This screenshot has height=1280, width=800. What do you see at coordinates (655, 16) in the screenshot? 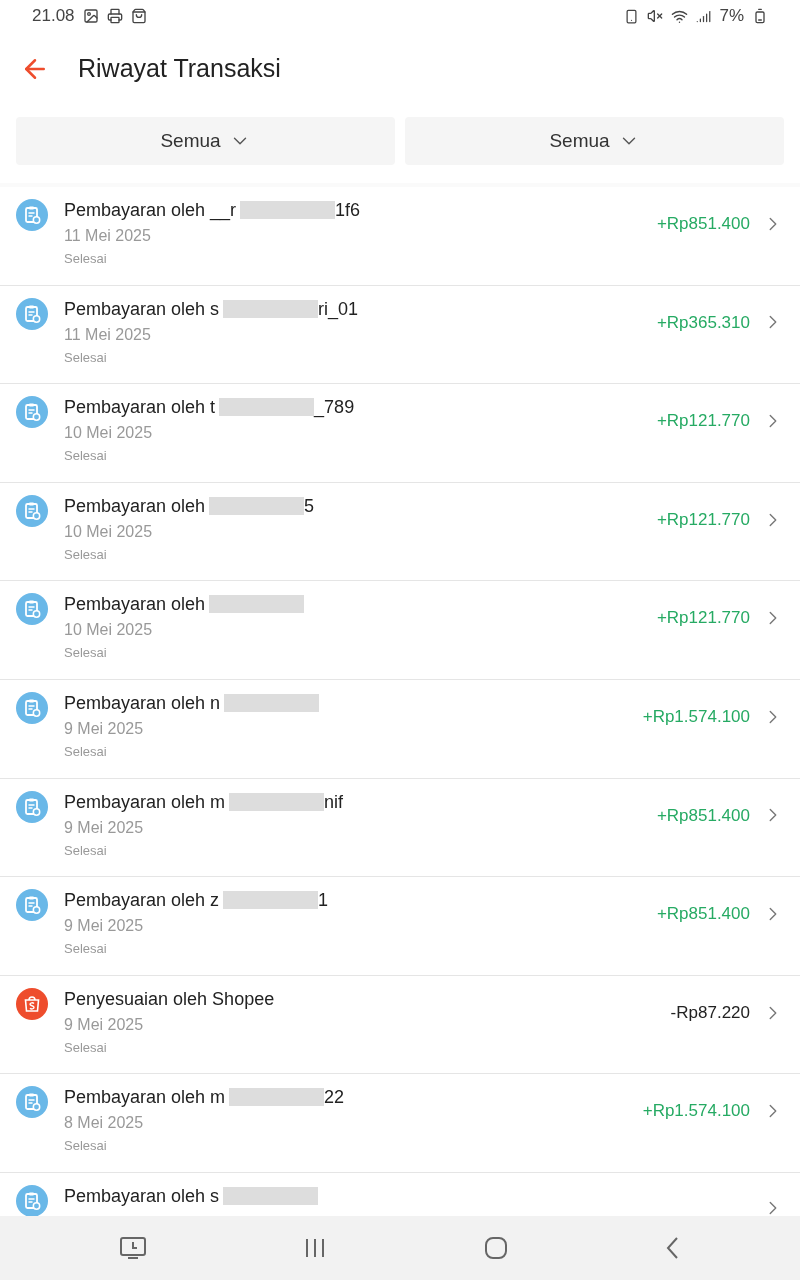
I see `mute-icon` at bounding box center [655, 16].